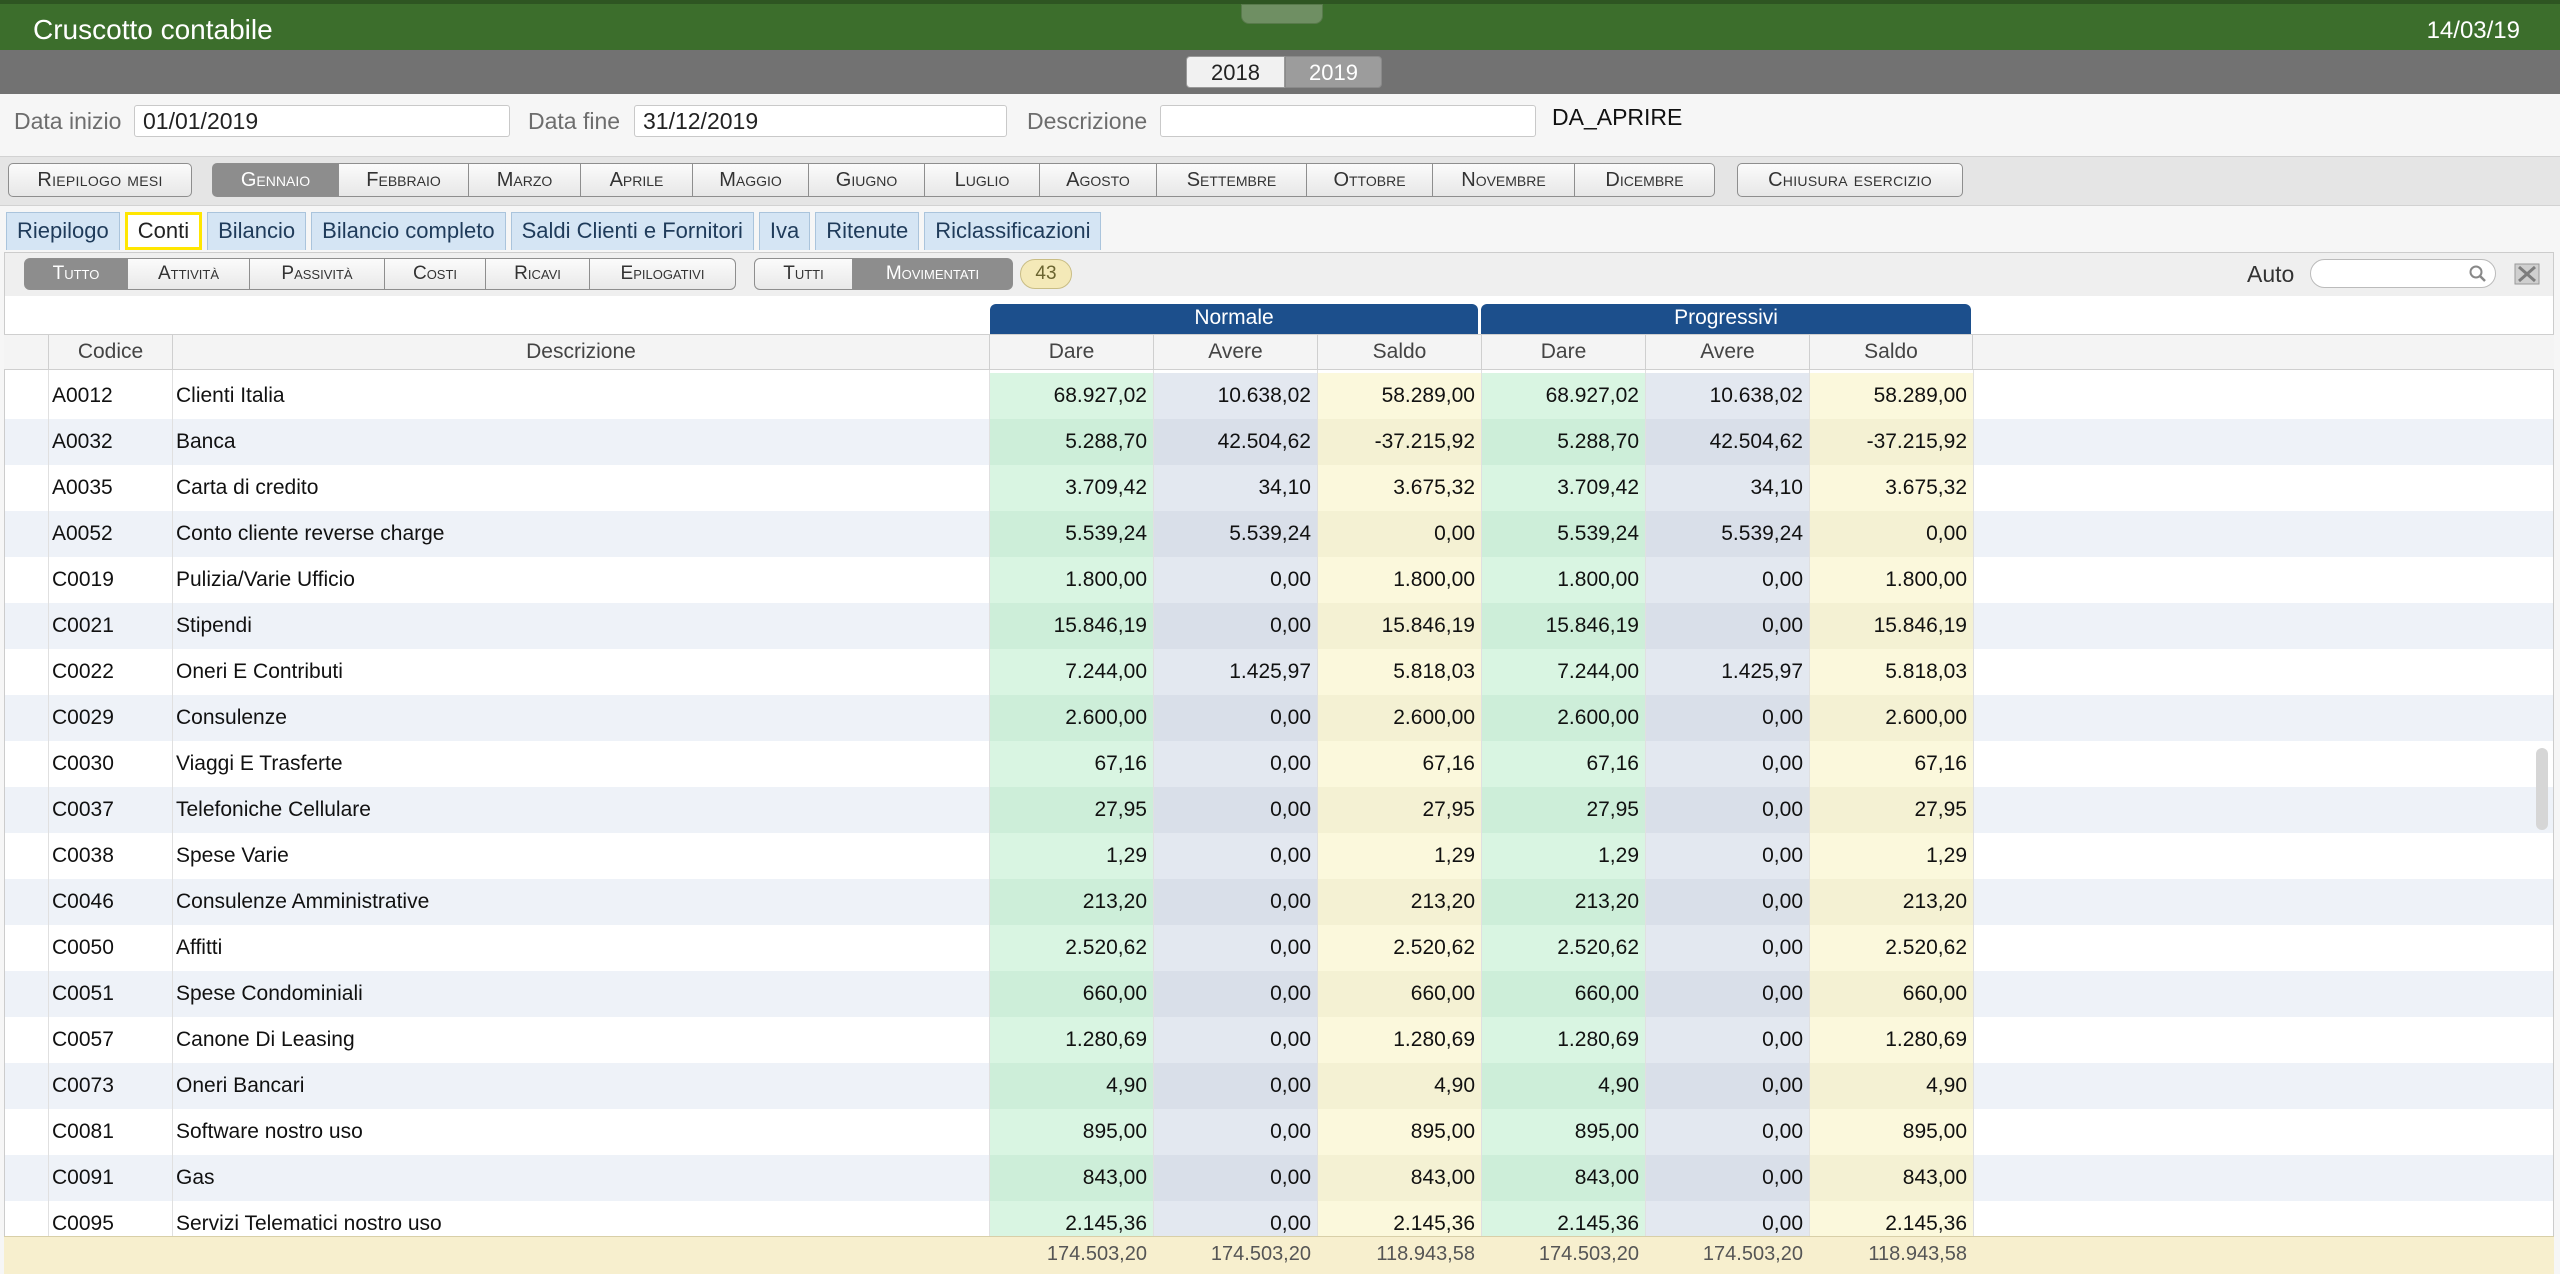 The height and width of the screenshot is (1274, 2560). Describe the element at coordinates (317, 274) in the screenshot. I see `filter-passivita: Passività` at that location.